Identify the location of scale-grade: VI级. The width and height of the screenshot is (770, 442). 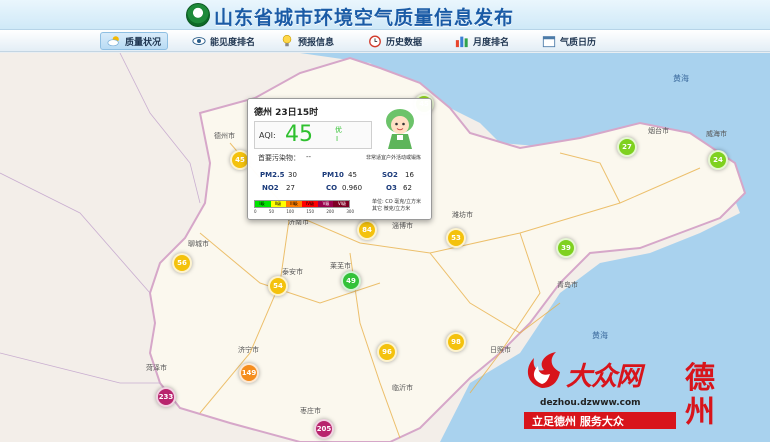
(342, 203).